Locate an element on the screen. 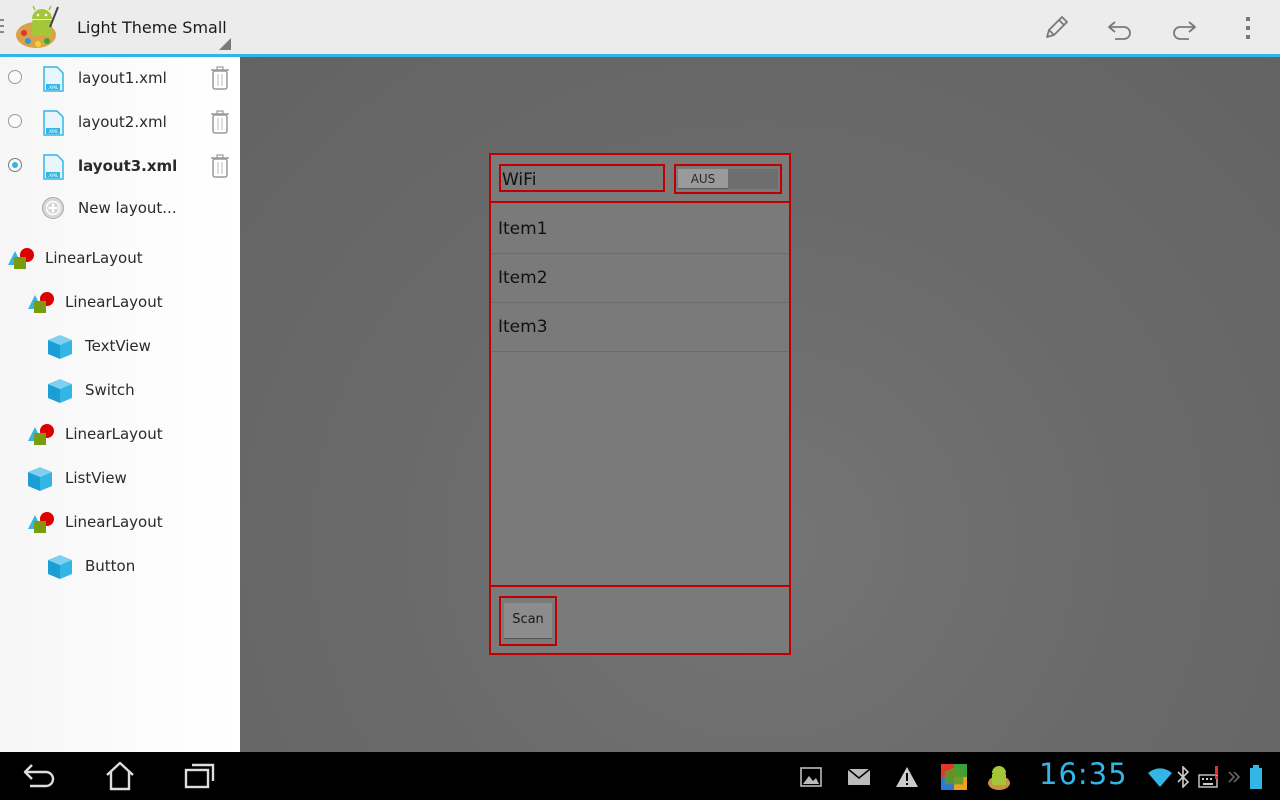 This screenshot has width=1280, height=800. mail-icon is located at coordinates (859, 777).